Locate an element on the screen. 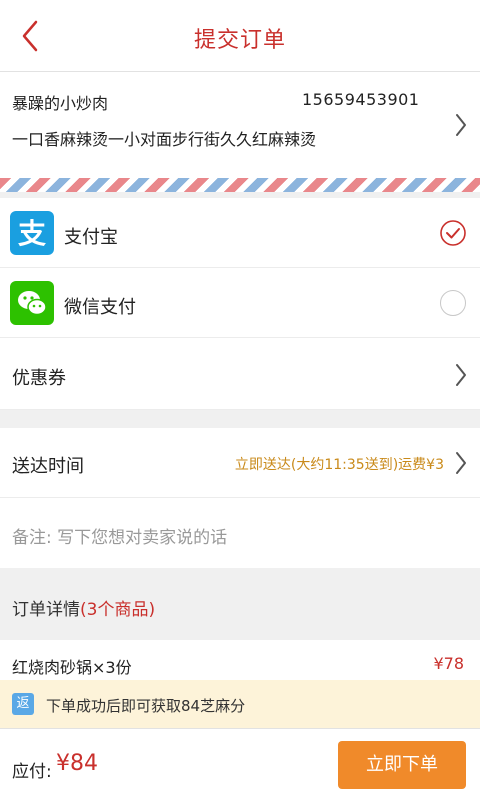  delivery-time-value: 立即送达(大约11:35送到)运费¥3 is located at coordinates (339, 465).